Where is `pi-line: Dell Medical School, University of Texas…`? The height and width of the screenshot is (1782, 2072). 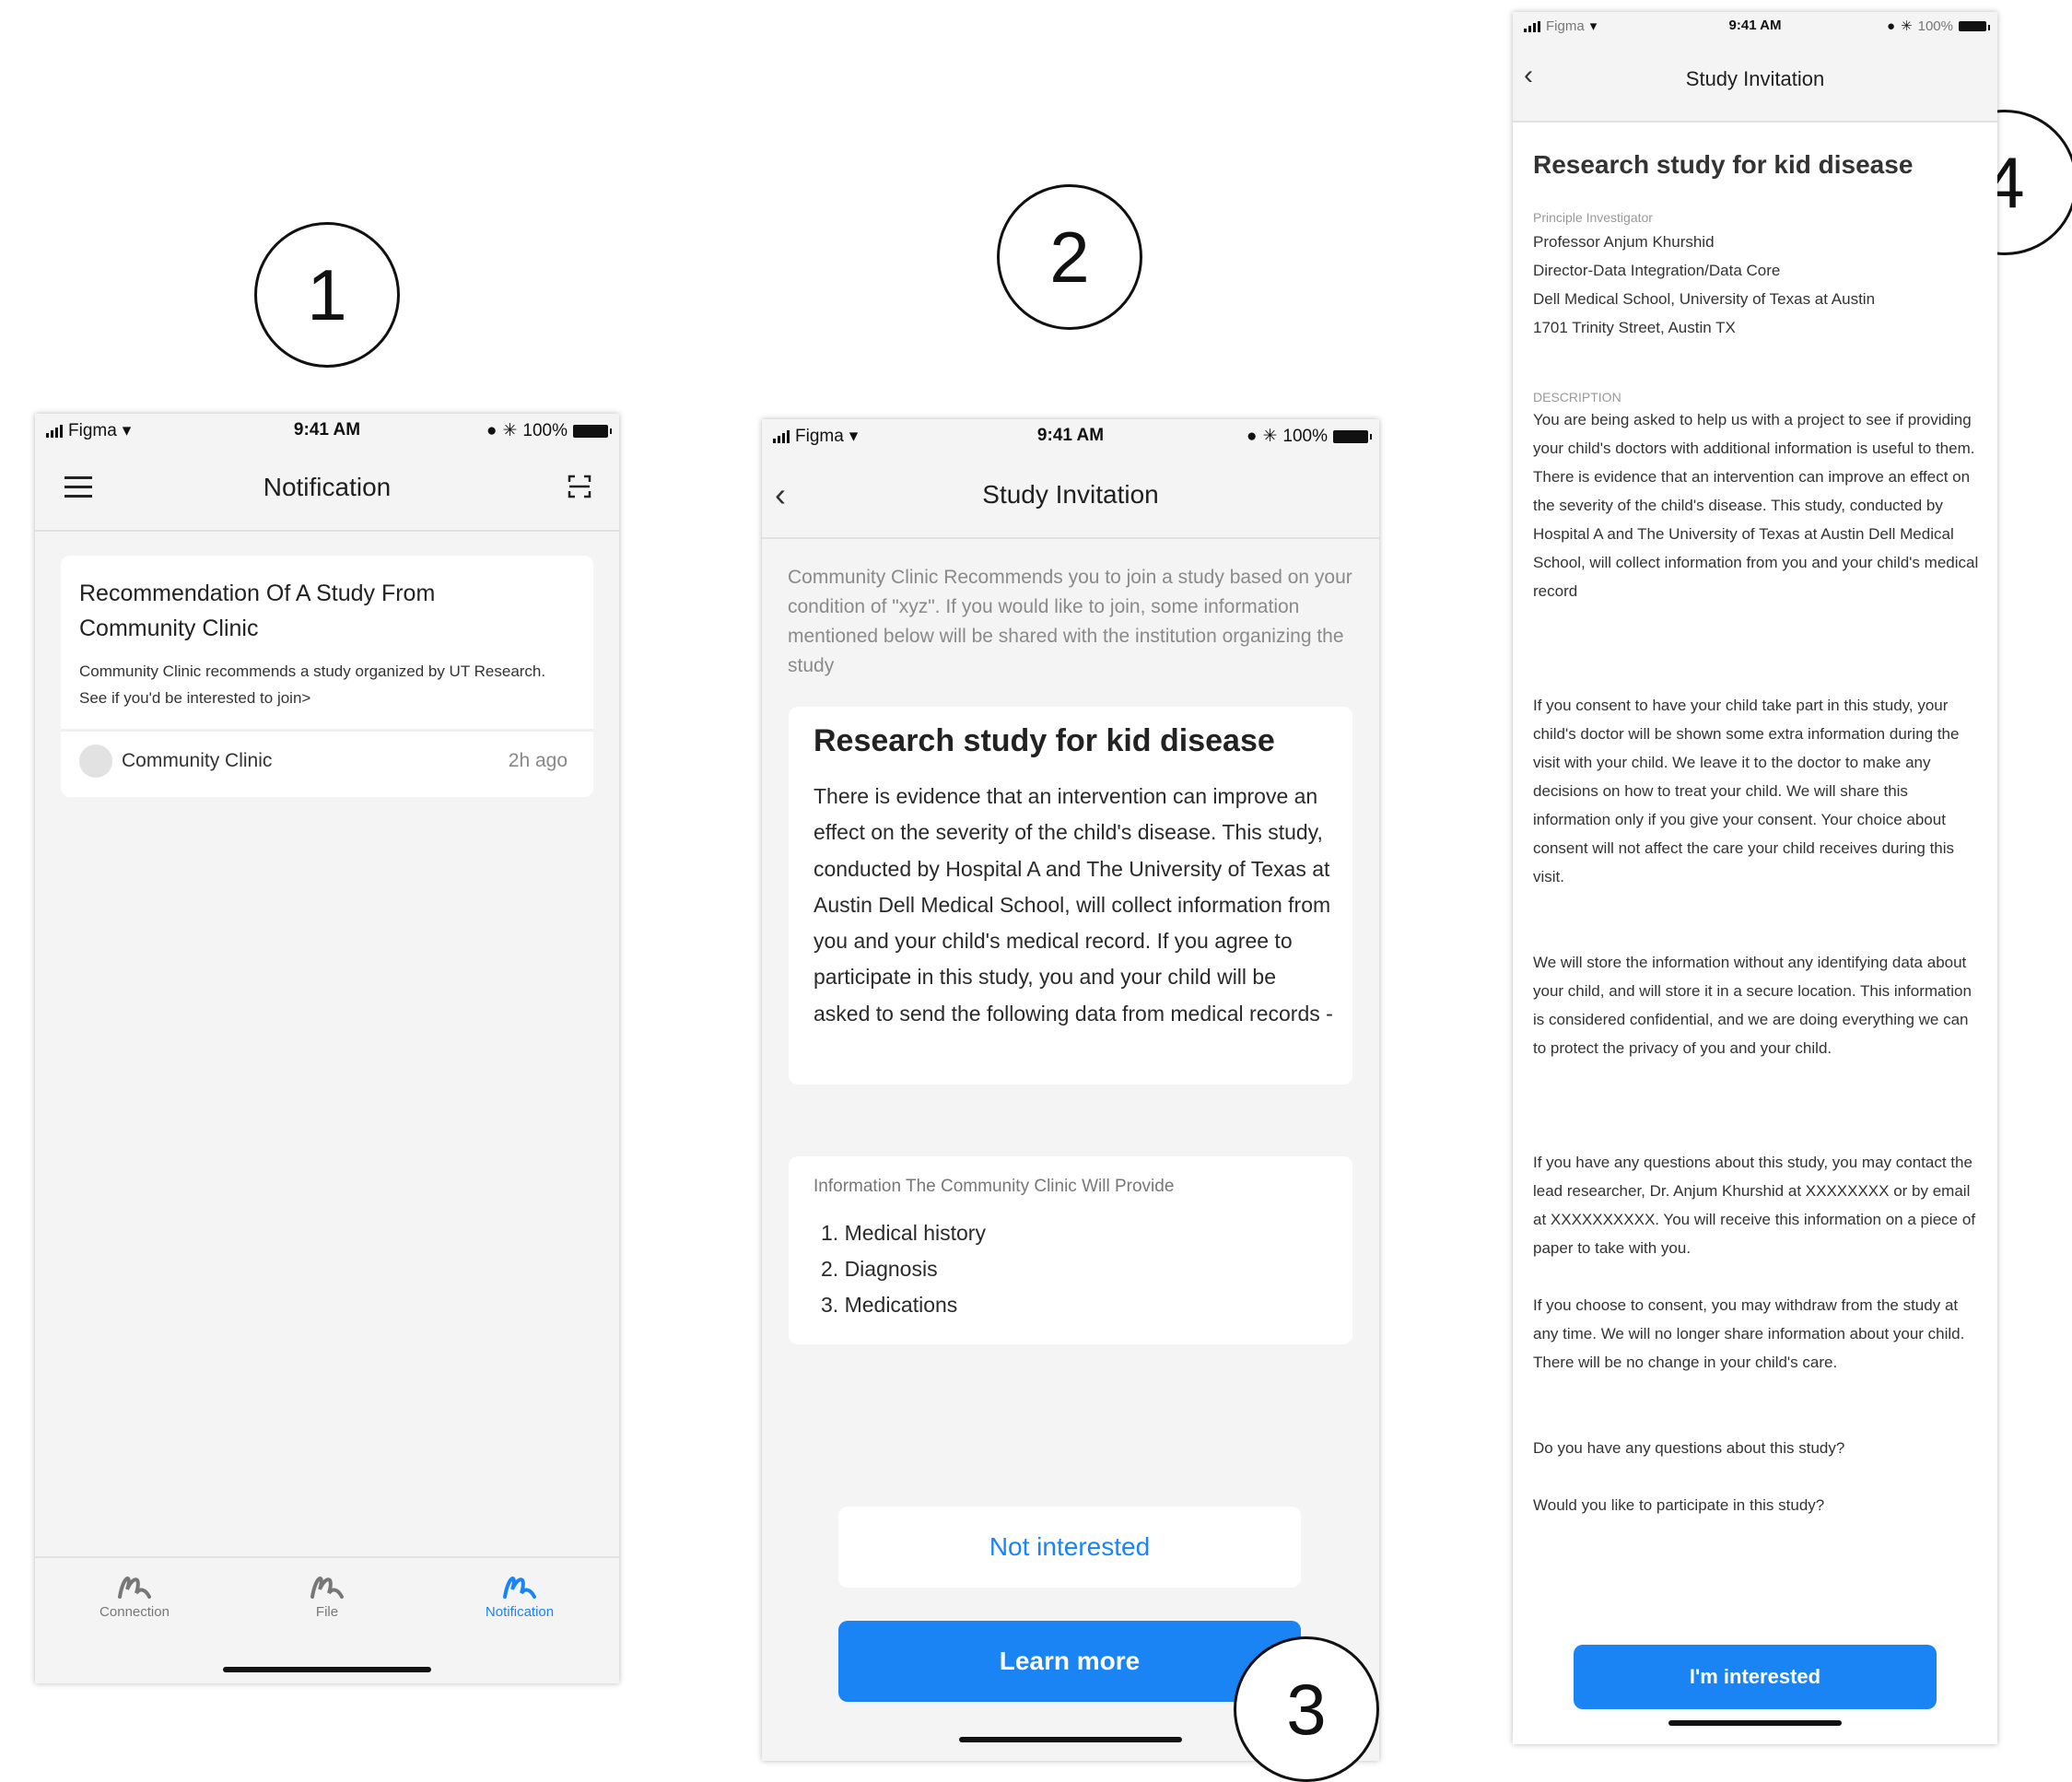
pi-line: Dell Medical School, University of Texas… is located at coordinates (1704, 299).